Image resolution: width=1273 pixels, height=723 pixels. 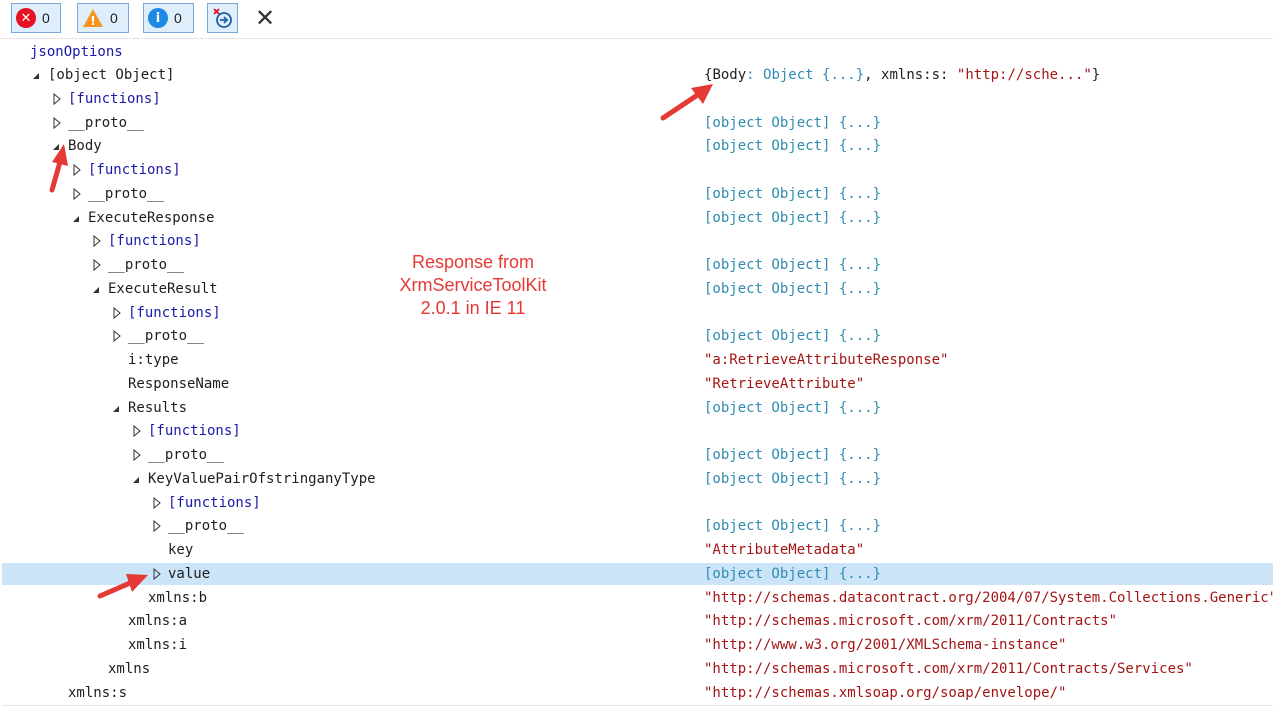 I want to click on errors-filter-button: ✕ 0, so click(x=36, y=18).